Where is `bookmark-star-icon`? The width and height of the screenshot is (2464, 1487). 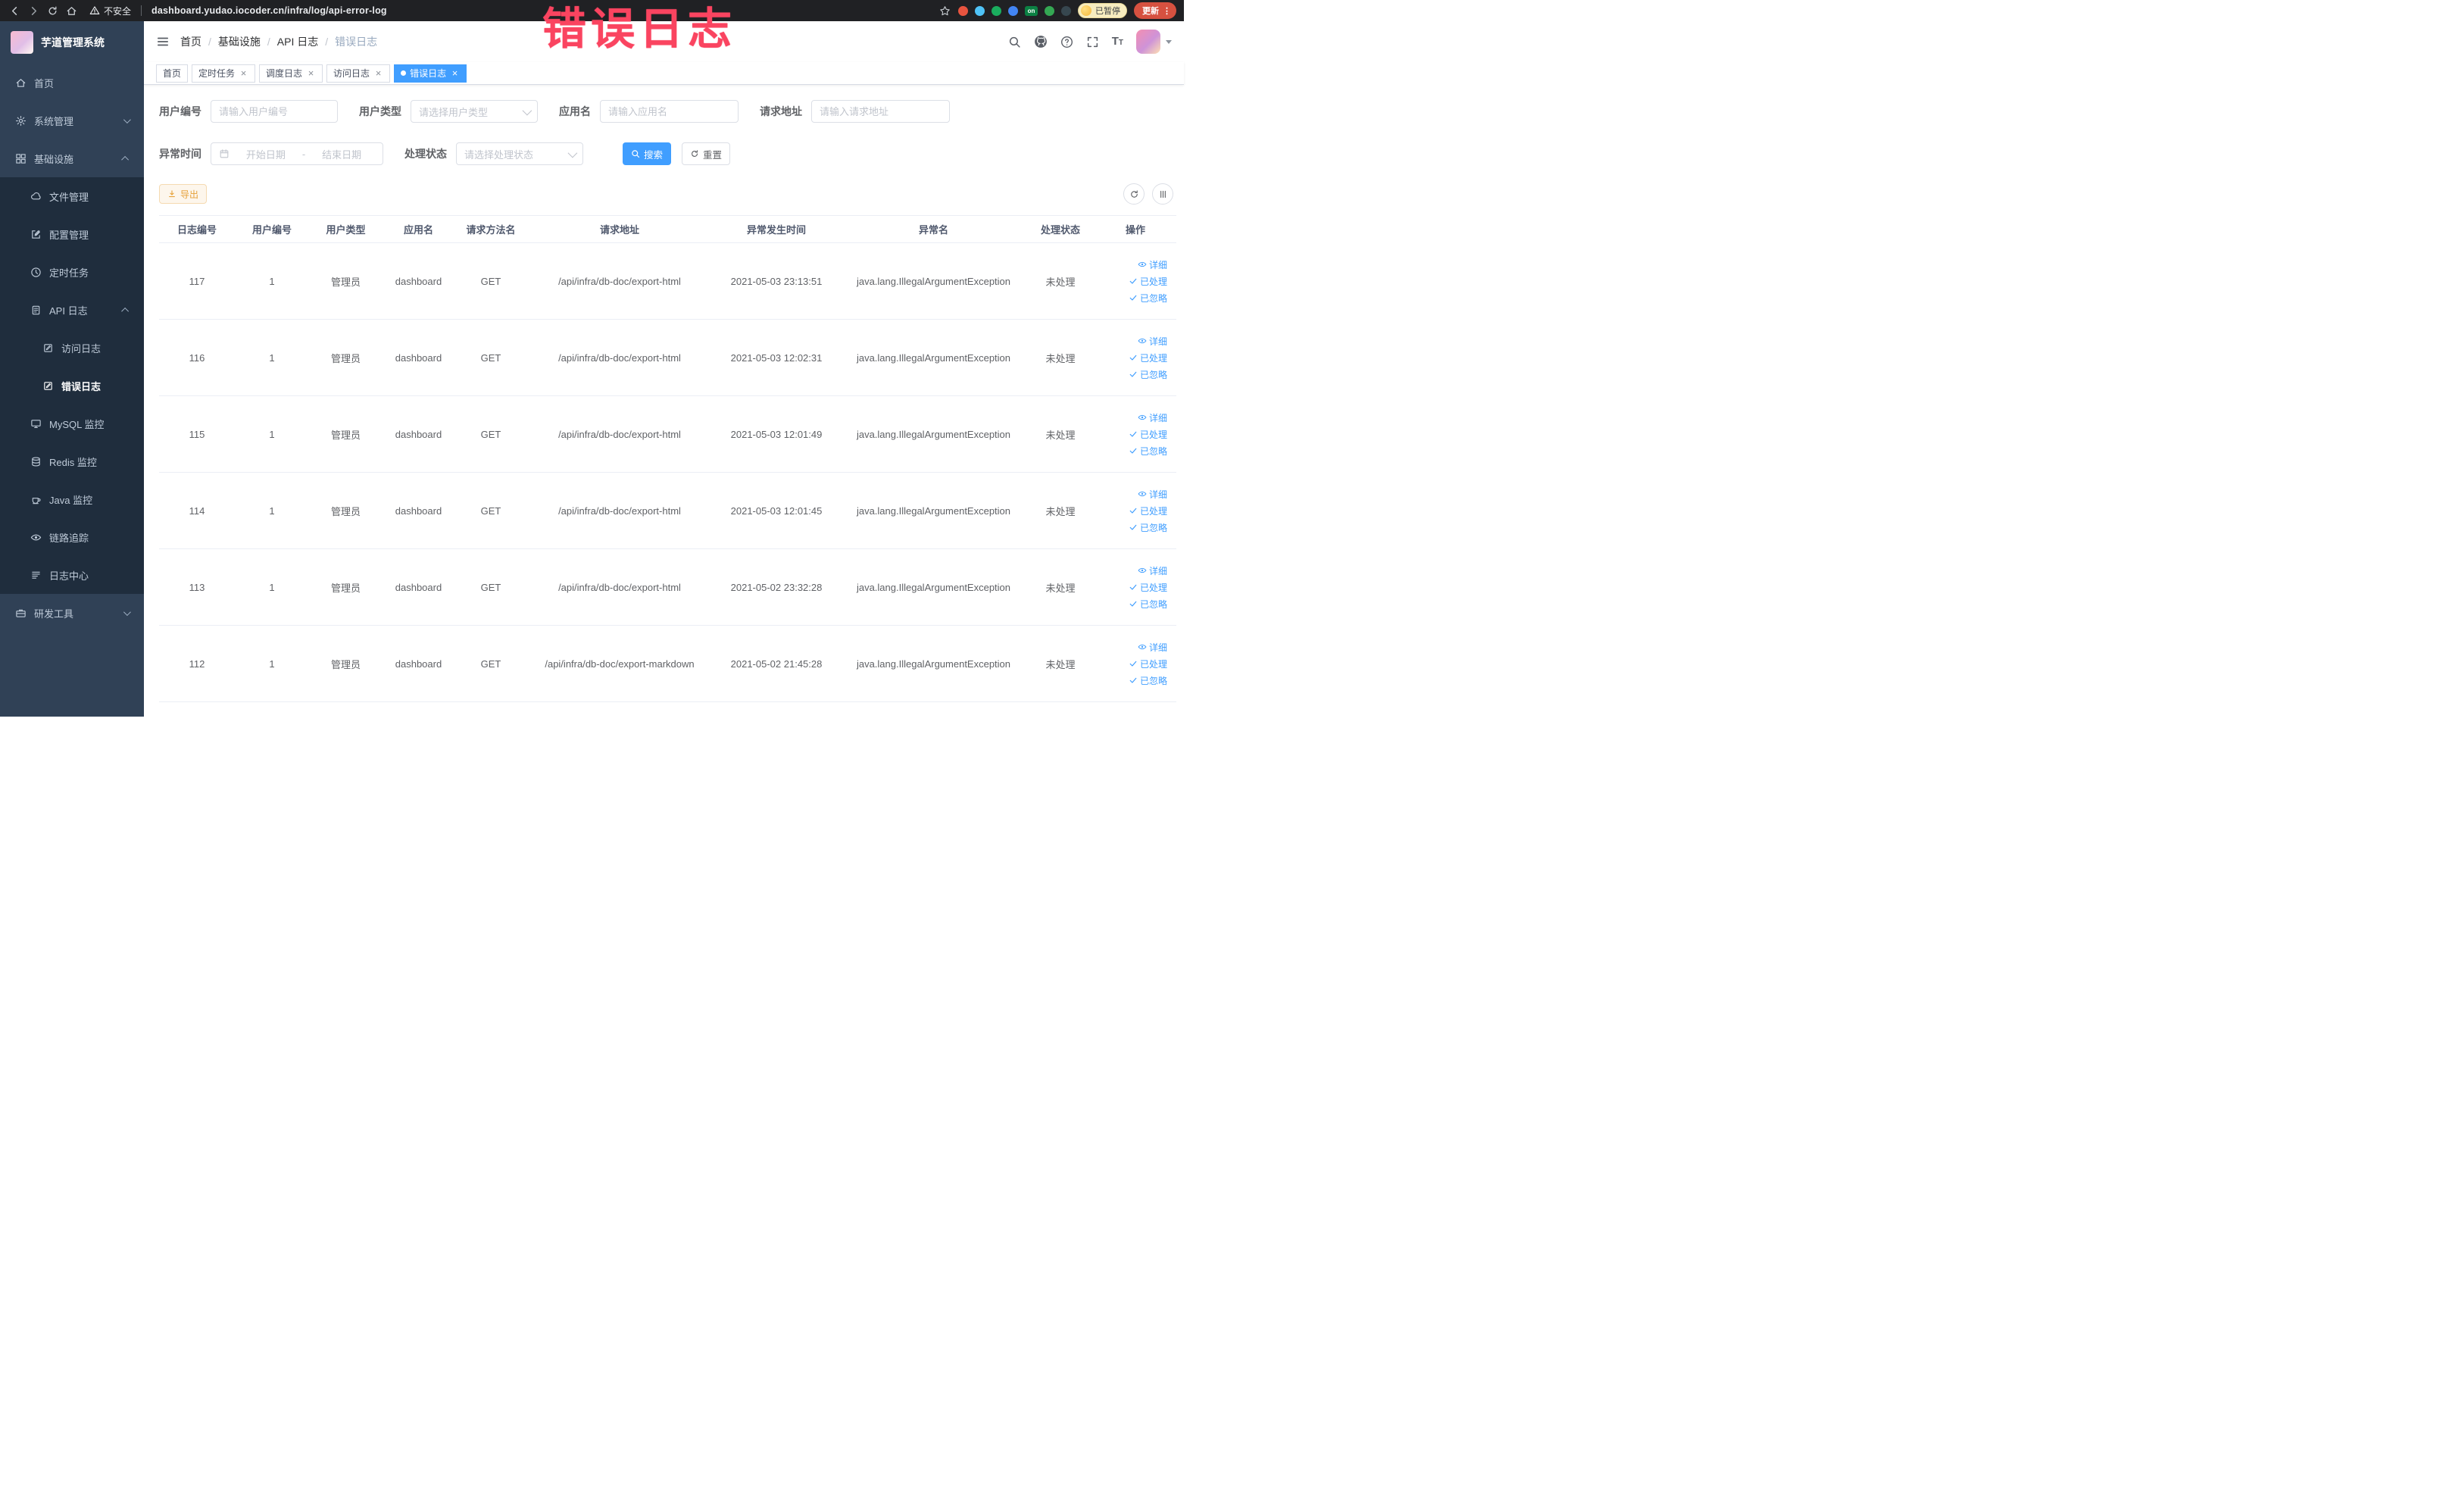 bookmark-star-icon is located at coordinates (944, 10).